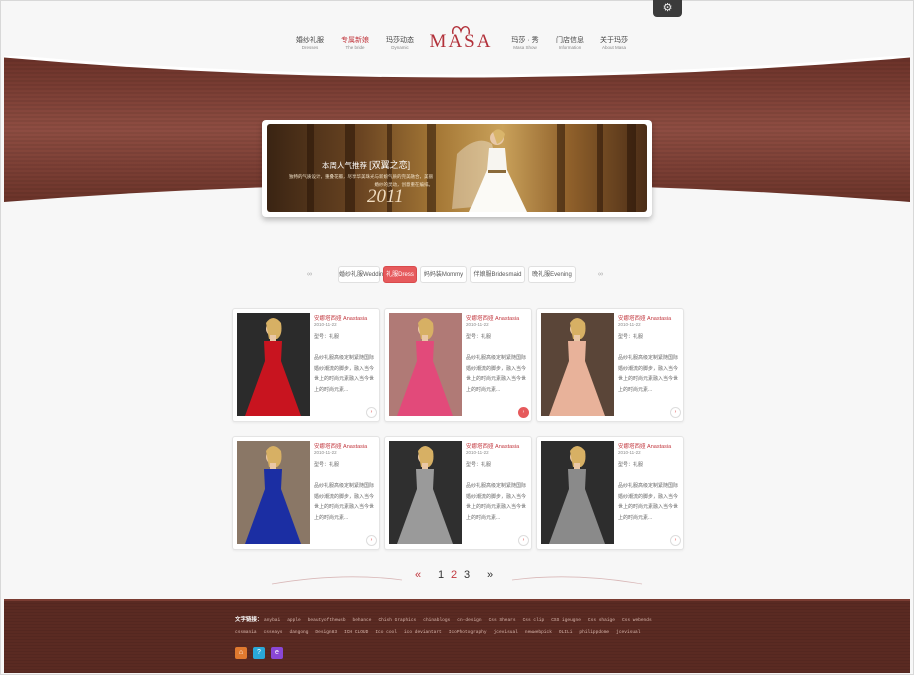 The image size is (914, 675). I want to click on footer-link: Css clip, so click(534, 620).